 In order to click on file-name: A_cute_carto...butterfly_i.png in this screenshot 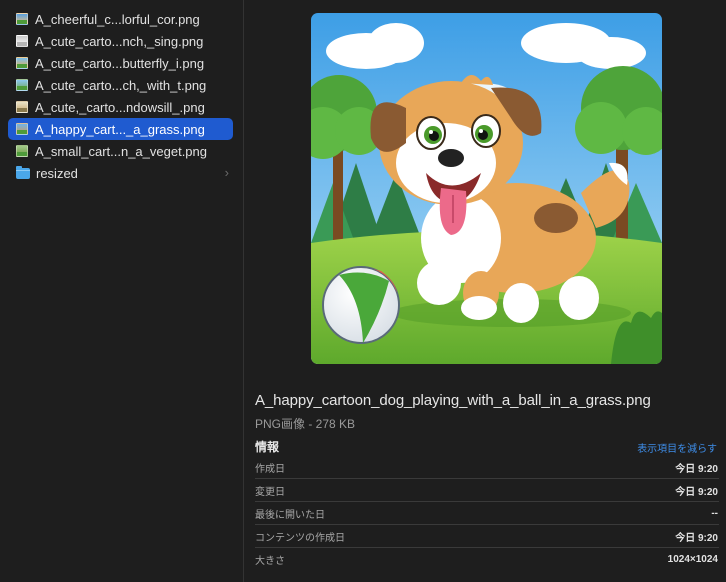, I will do `click(120, 63)`.